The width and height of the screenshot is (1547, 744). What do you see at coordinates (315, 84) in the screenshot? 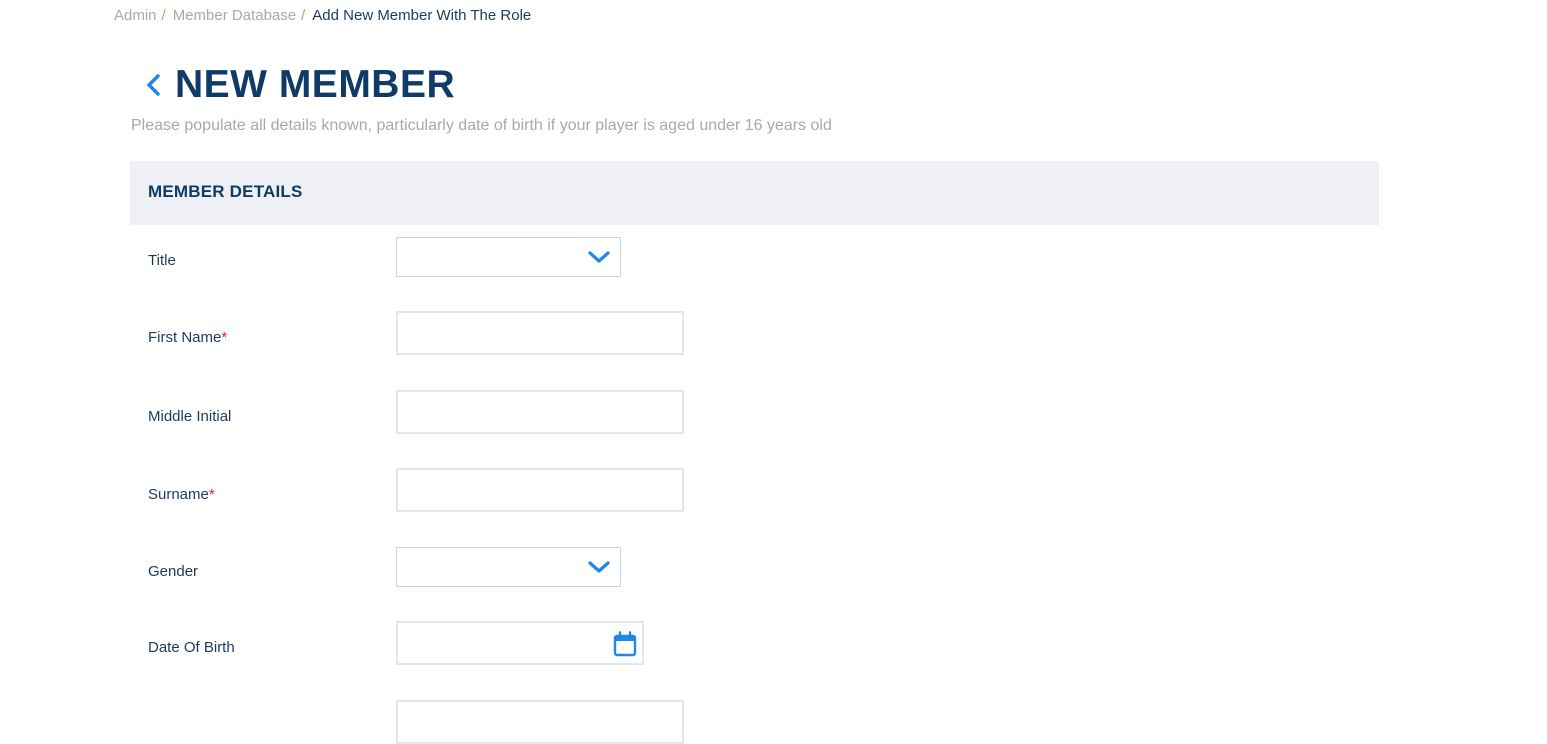
I see `page-title: NEW MEMBER` at bounding box center [315, 84].